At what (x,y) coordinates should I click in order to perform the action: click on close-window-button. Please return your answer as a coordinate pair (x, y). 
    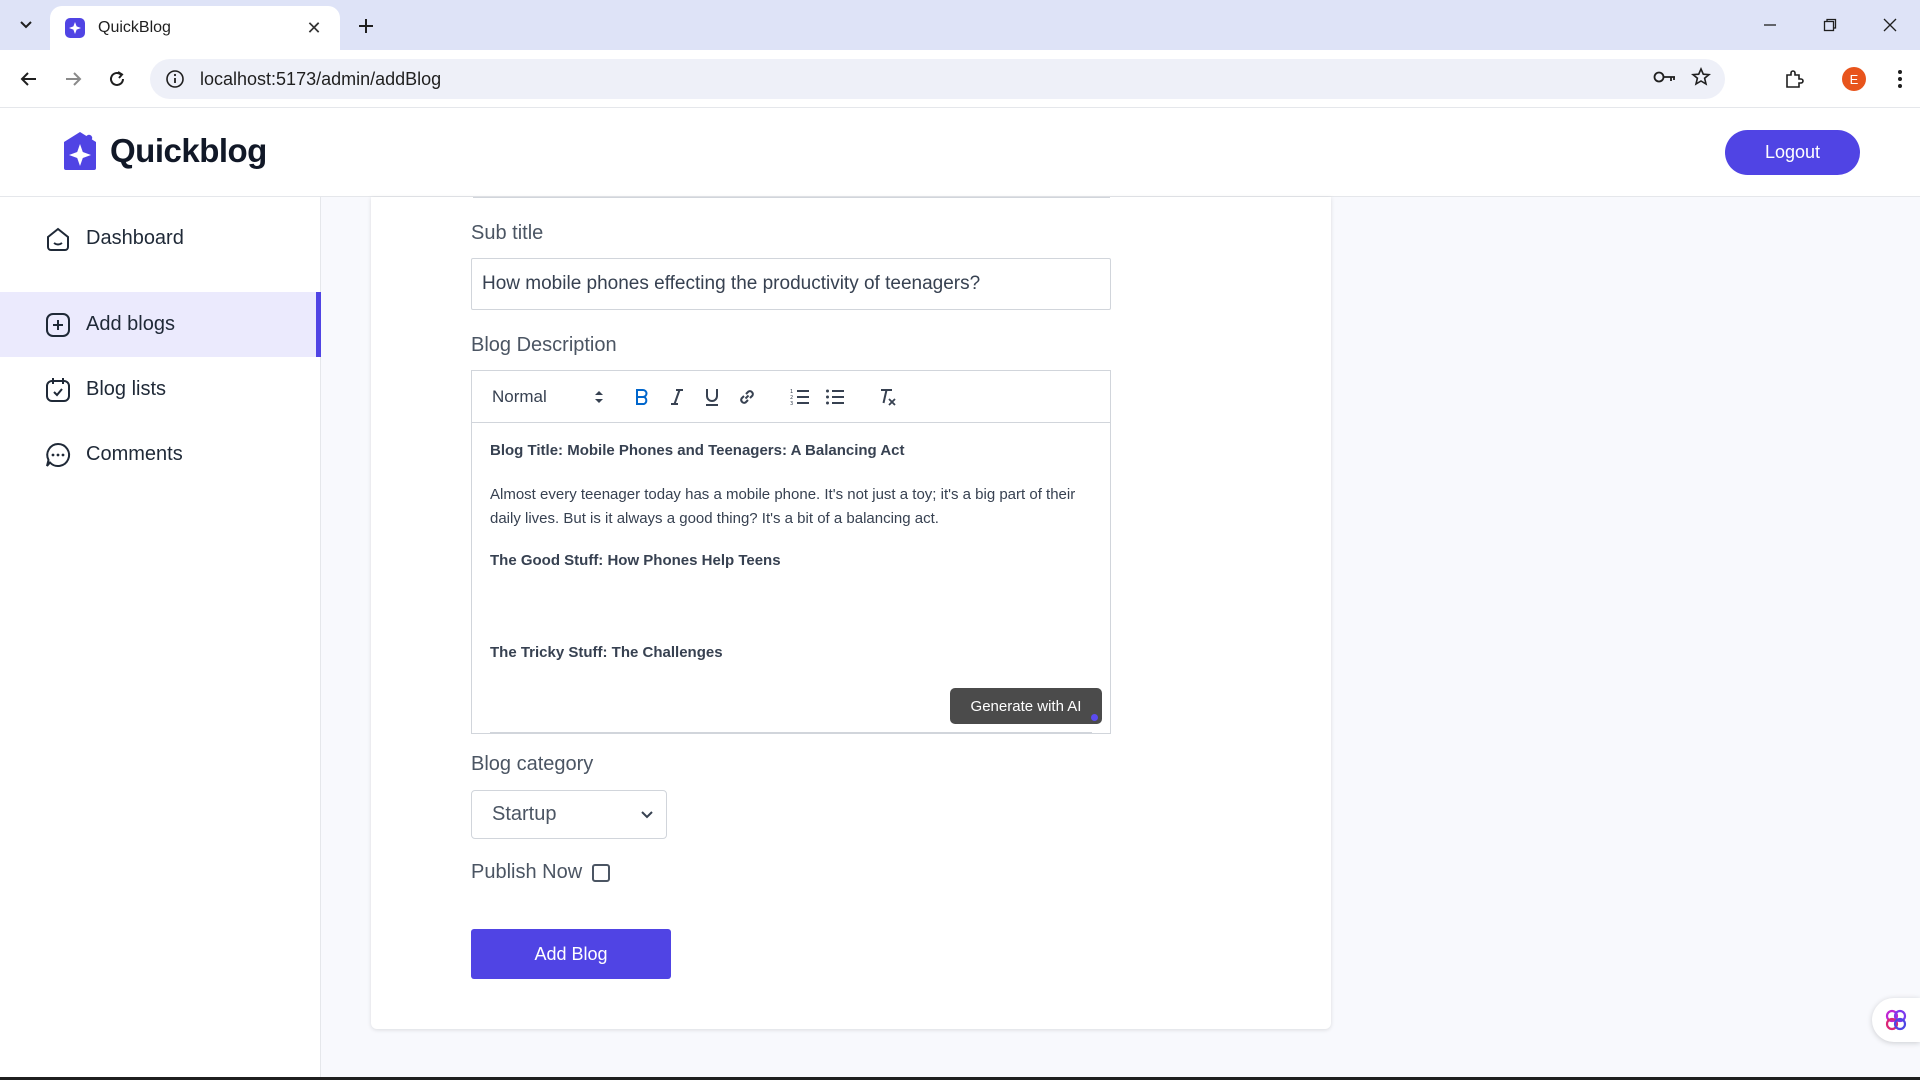
    Looking at the image, I should click on (1890, 25).